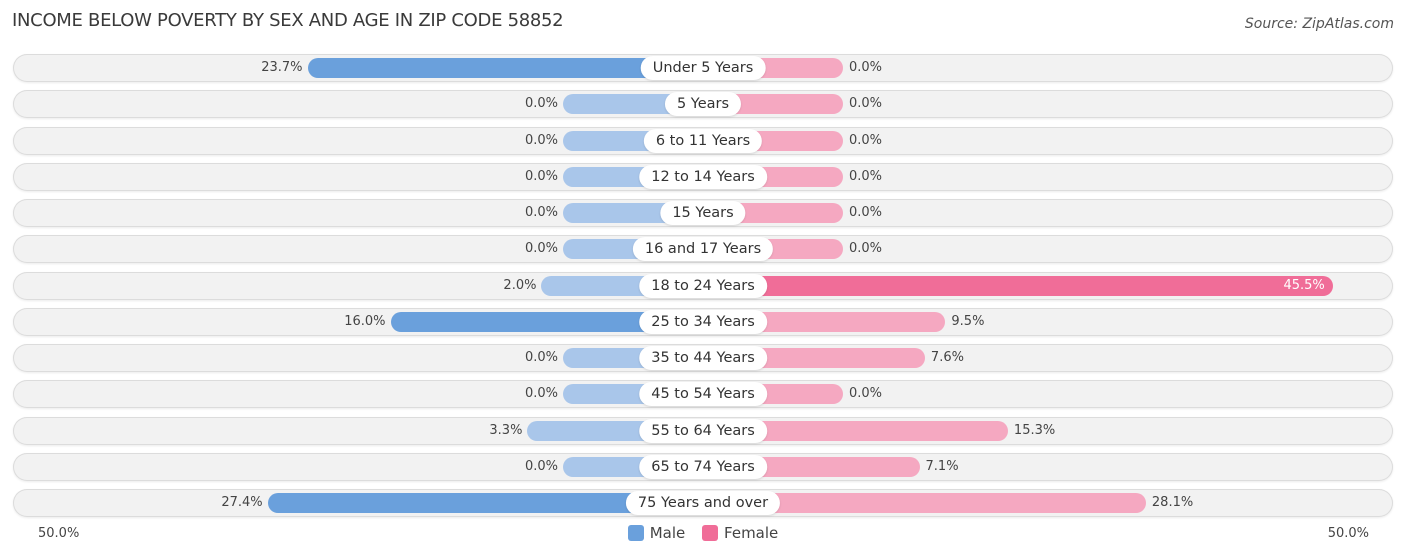  I want to click on category-label: 16 and 17 Years, so click(703, 249).